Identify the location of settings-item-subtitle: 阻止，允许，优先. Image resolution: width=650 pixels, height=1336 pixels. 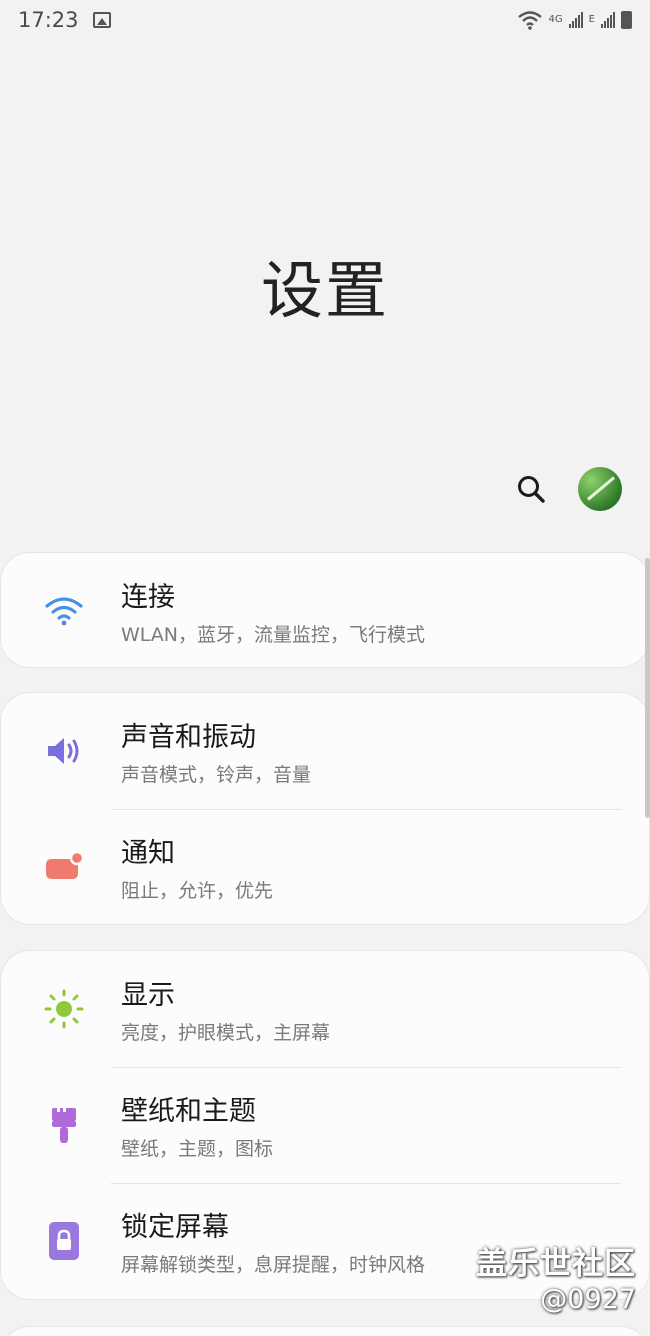
(197, 891).